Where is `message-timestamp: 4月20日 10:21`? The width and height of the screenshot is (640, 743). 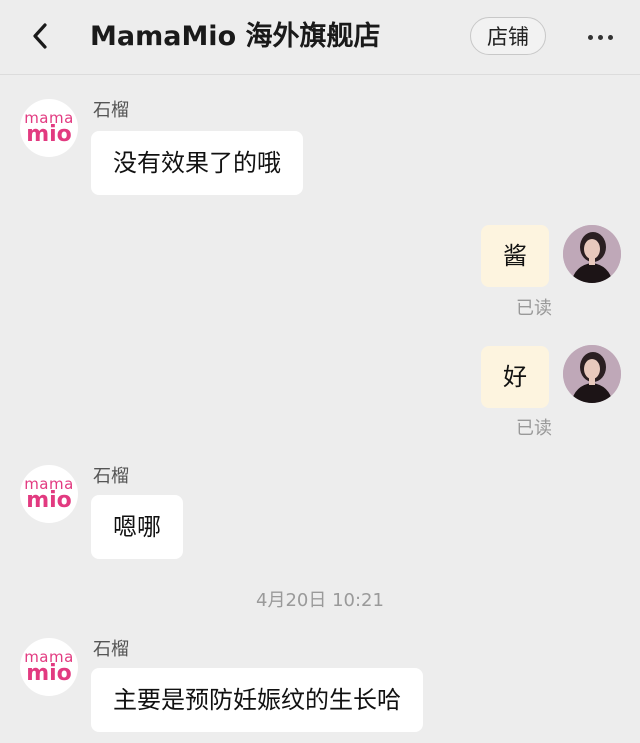
message-timestamp: 4月20日 10:21 is located at coordinates (320, 600).